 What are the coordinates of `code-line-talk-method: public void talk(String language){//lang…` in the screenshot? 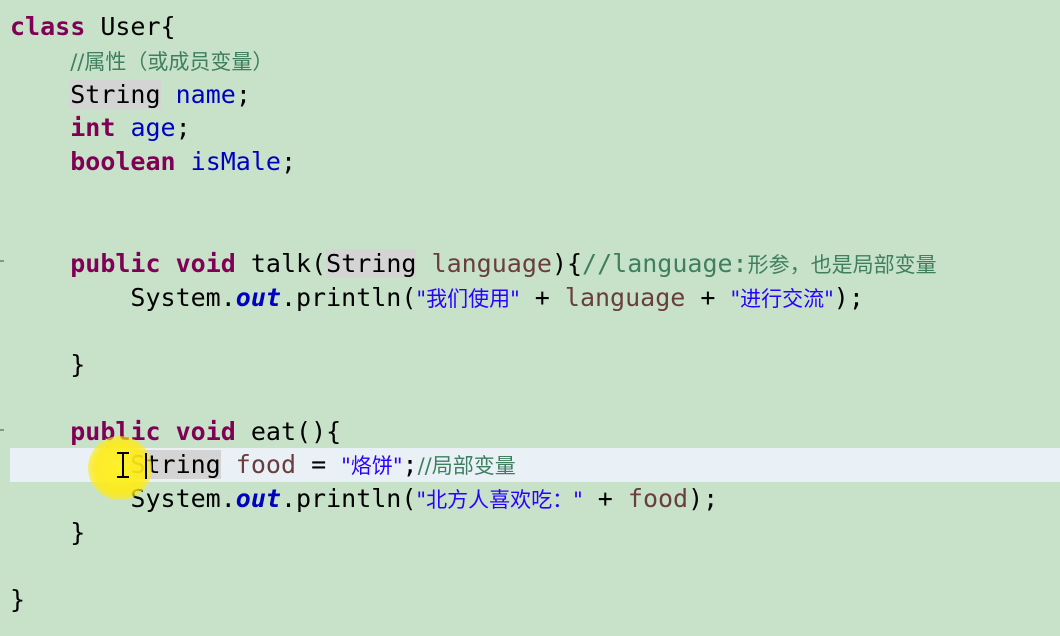 It's located at (473, 264).